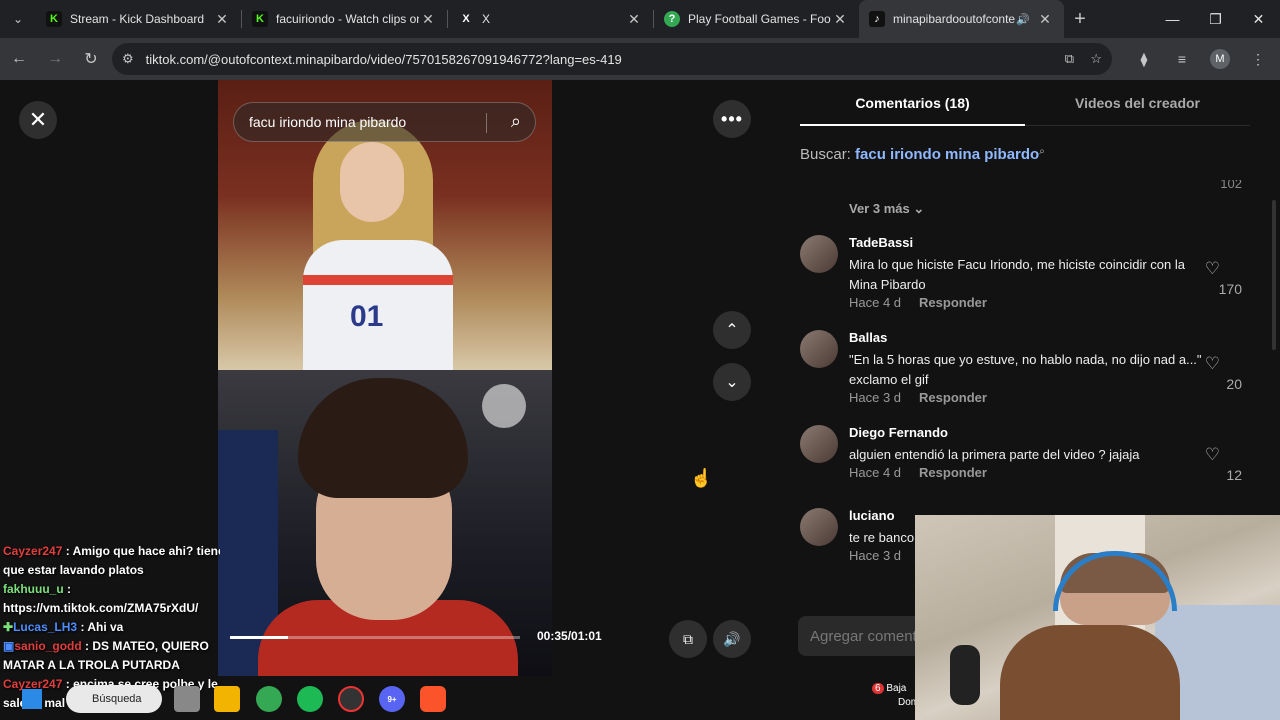 The image size is (1280, 720). What do you see at coordinates (378, 280) in the screenshot?
I see `shirt-stripe` at bounding box center [378, 280].